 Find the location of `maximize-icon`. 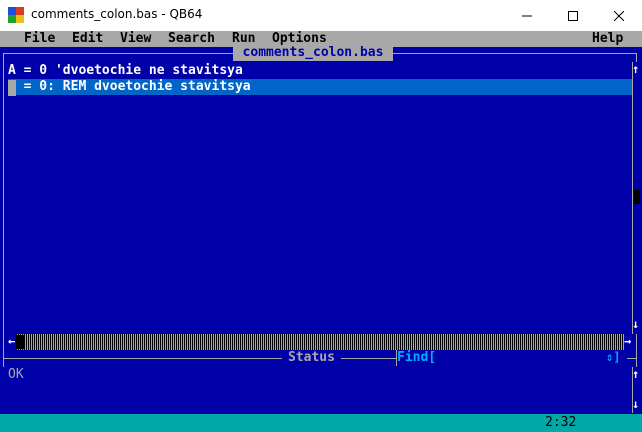

maximize-icon is located at coordinates (573, 15).